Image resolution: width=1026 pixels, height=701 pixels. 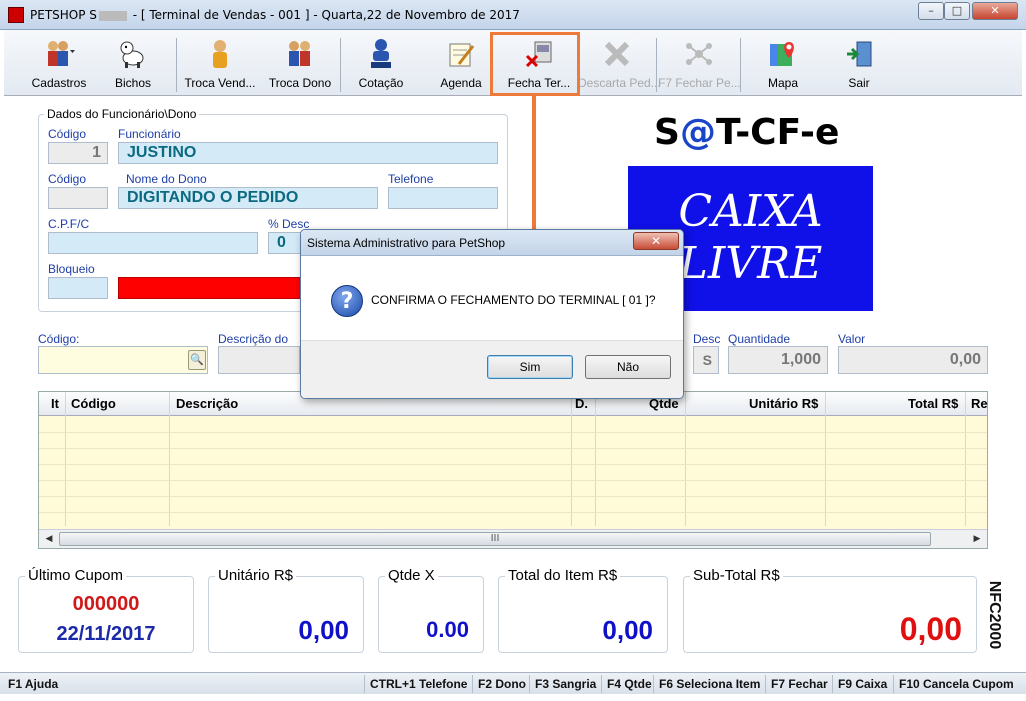 I want to click on toolbar-troca-dono-button: Troca Dono, so click(x=300, y=65).